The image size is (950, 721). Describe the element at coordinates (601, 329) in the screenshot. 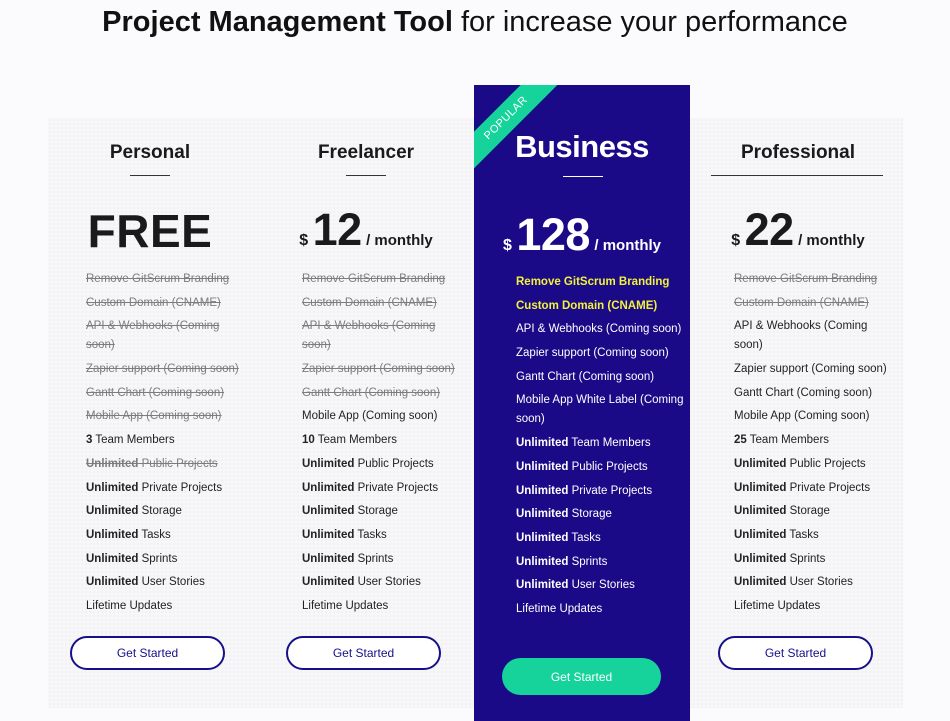

I see `feature-item: API & Webhooks (Coming soon)` at that location.